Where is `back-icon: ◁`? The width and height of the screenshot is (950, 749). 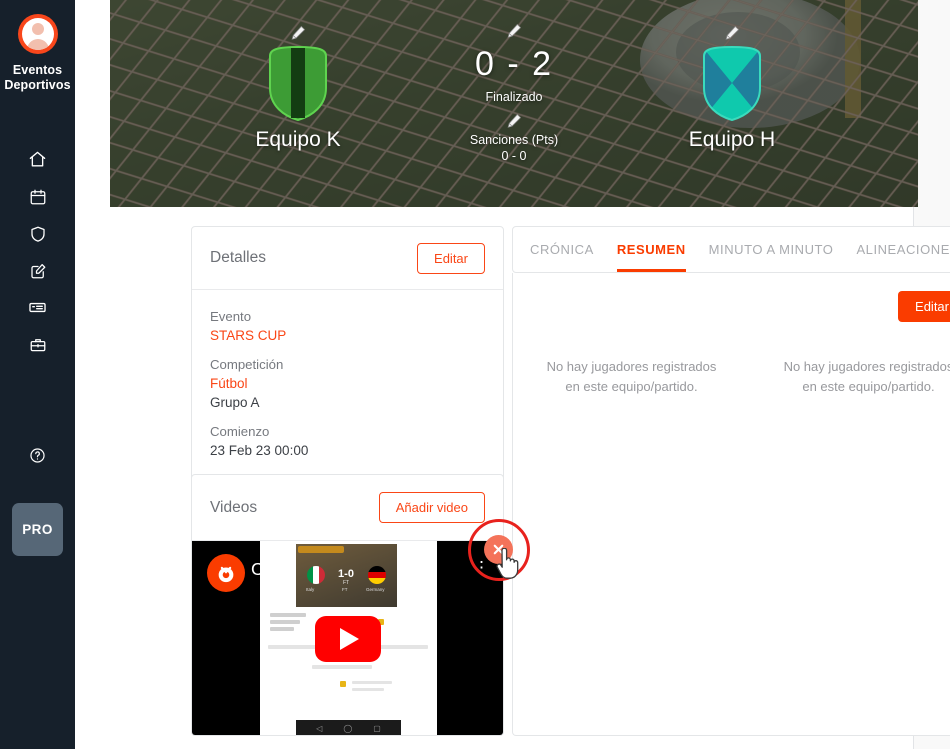
back-icon: ◁ is located at coordinates (319, 728).